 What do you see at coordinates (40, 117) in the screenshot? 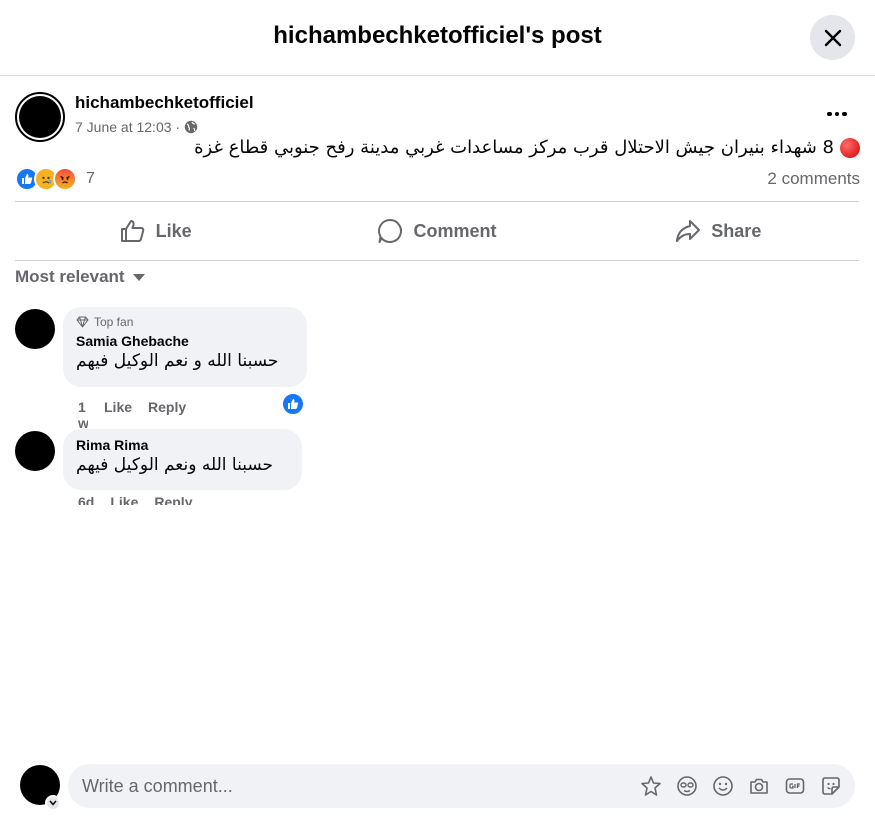
I see `author-avatar` at bounding box center [40, 117].